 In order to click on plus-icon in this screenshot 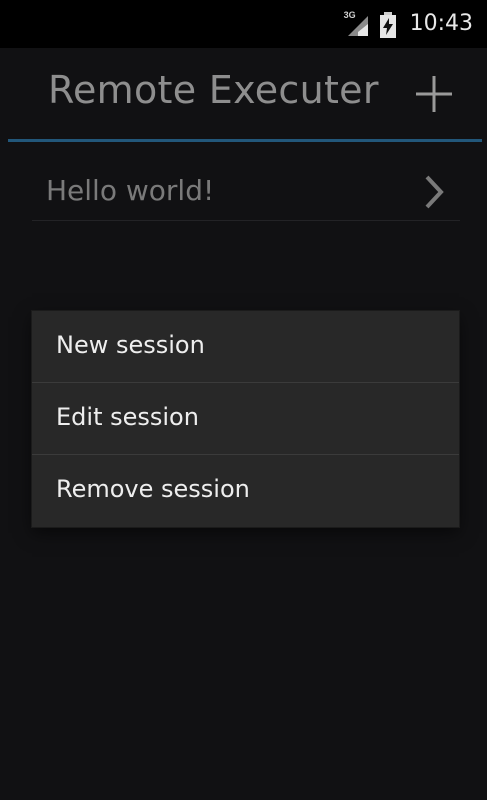, I will do `click(434, 94)`.